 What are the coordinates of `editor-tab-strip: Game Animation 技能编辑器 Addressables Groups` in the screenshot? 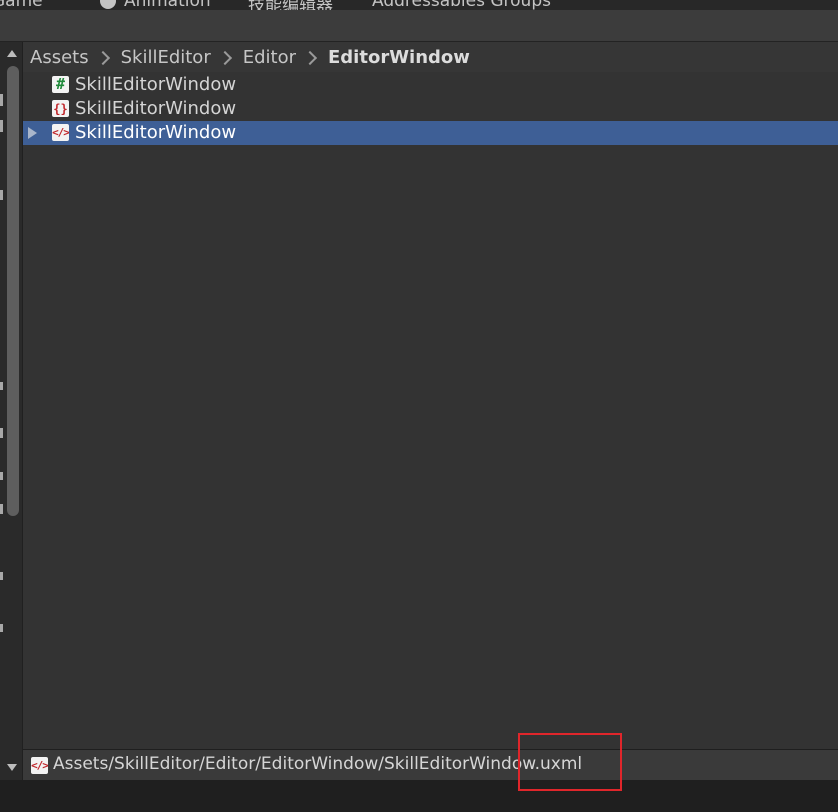 It's located at (419, 5).